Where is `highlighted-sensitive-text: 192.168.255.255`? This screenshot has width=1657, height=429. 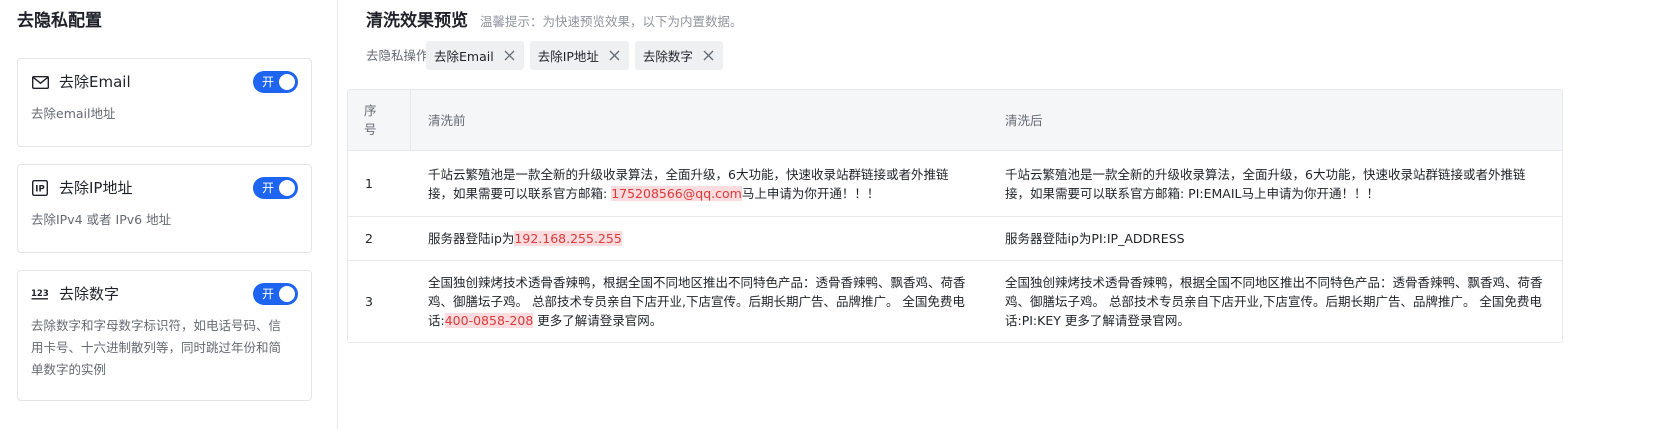 highlighted-sensitive-text: 192.168.255.255 is located at coordinates (568, 238).